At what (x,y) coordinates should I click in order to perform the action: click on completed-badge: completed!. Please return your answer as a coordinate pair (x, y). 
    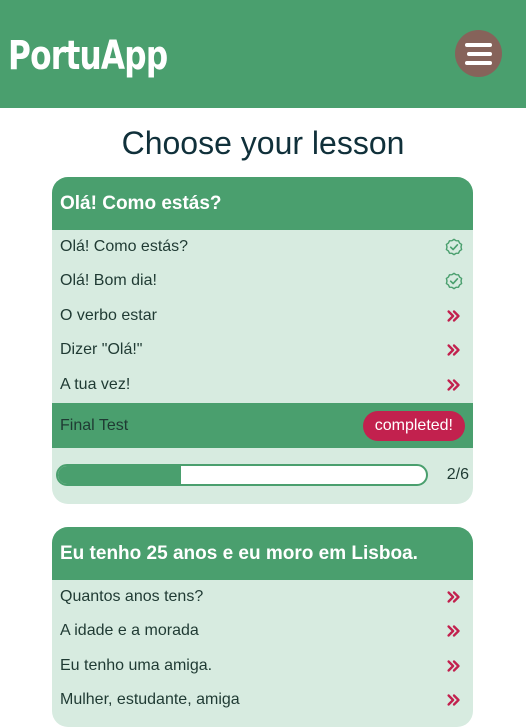
    Looking at the image, I should click on (413, 425).